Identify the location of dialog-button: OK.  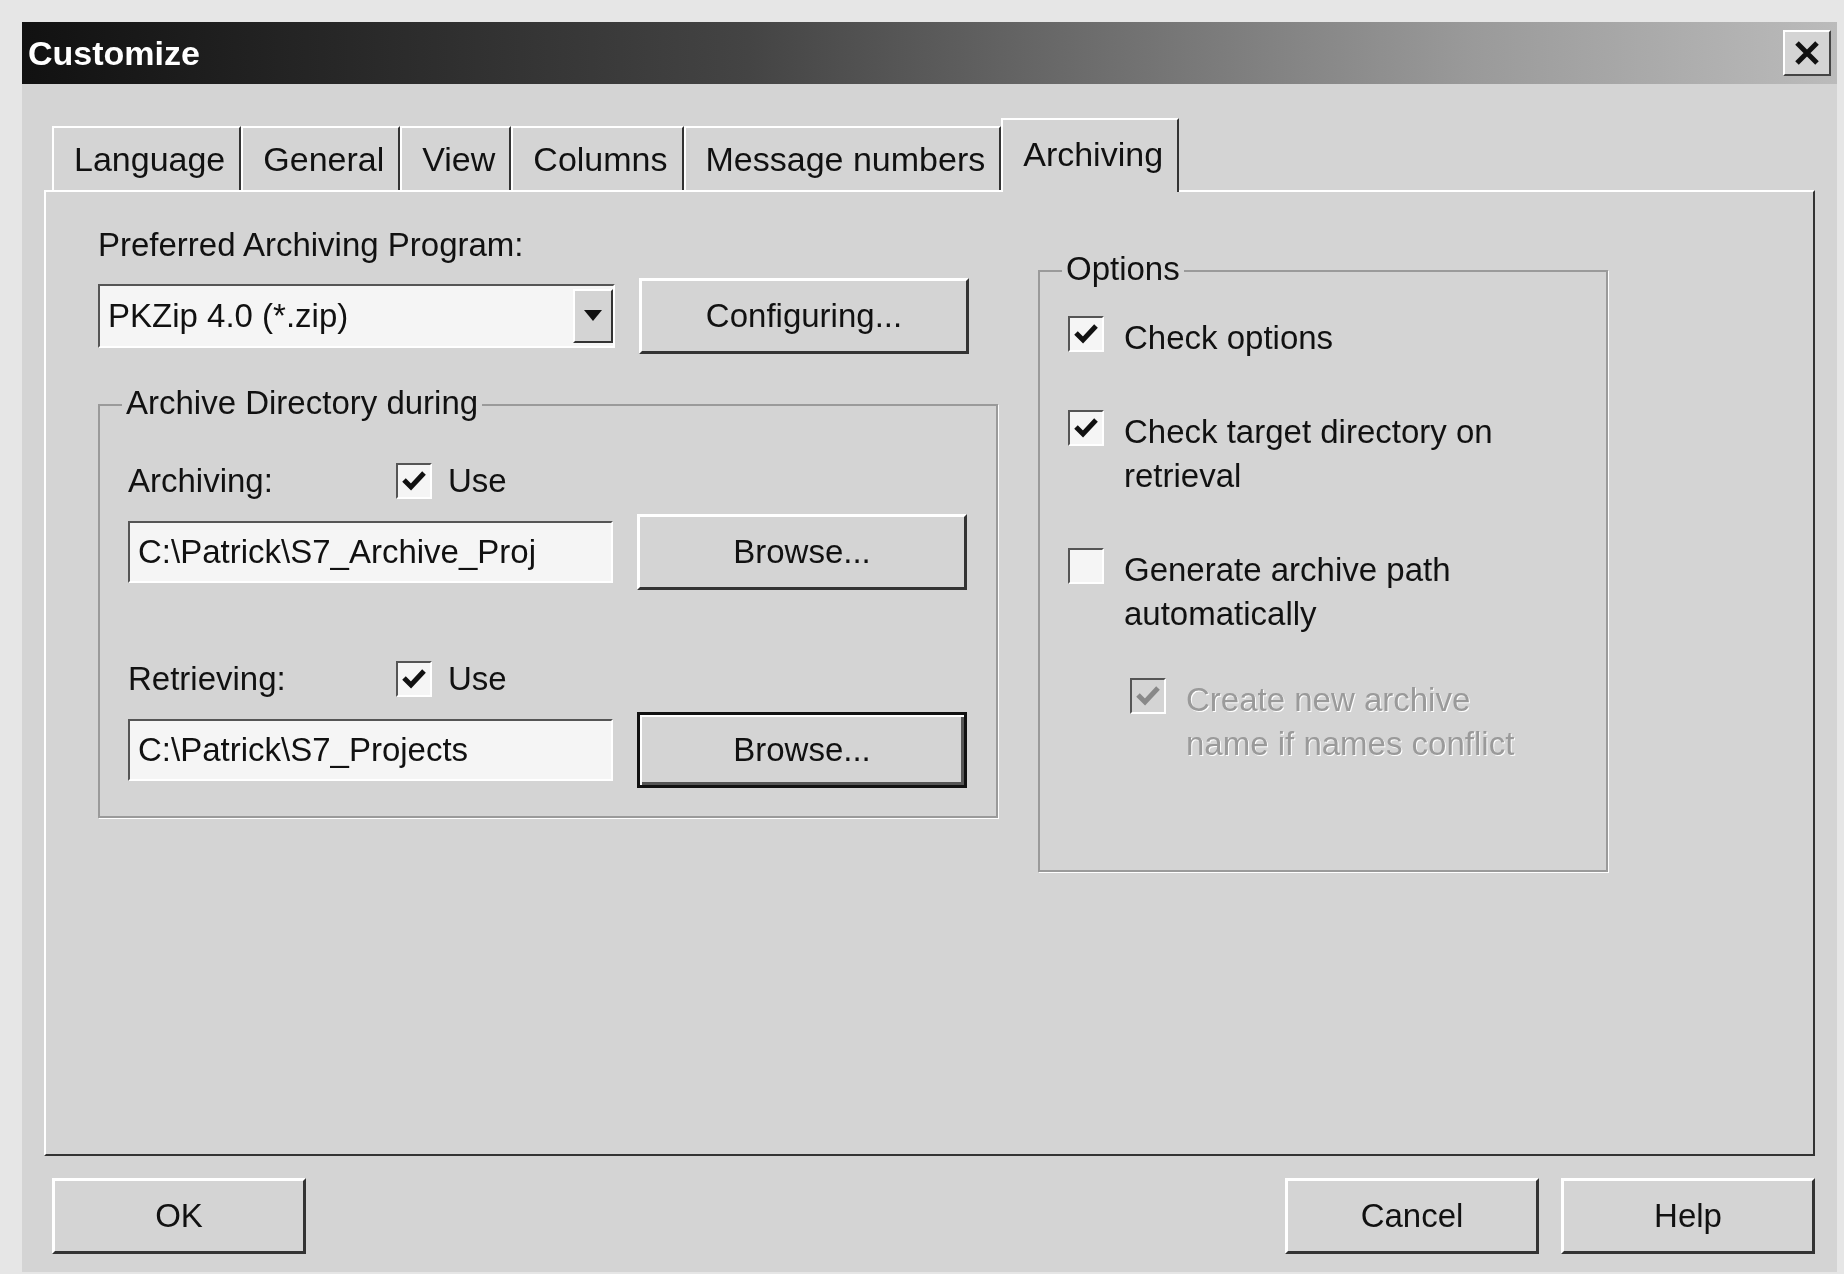
(179, 1216).